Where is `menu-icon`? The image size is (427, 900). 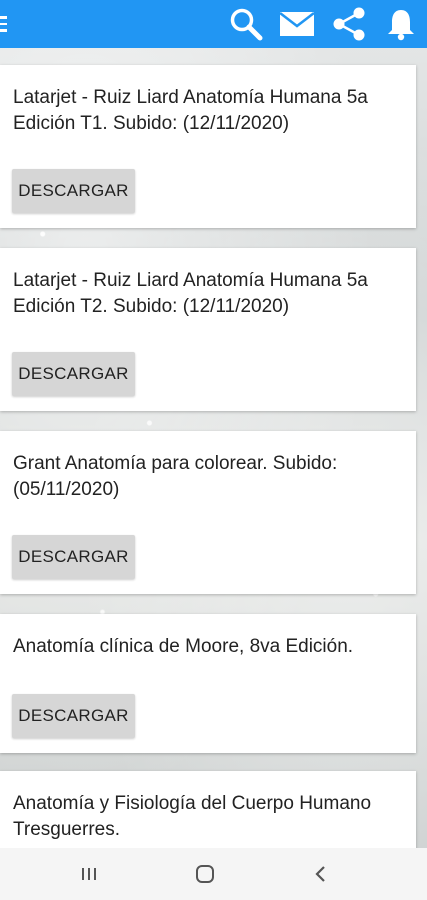 menu-icon is located at coordinates (3, 24).